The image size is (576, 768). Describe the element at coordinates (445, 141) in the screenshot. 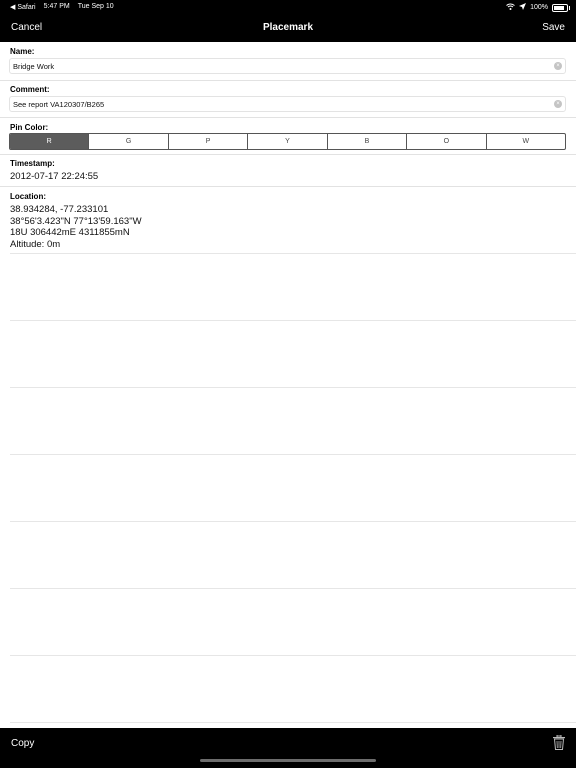

I see `pin-color-segment-o: O` at that location.